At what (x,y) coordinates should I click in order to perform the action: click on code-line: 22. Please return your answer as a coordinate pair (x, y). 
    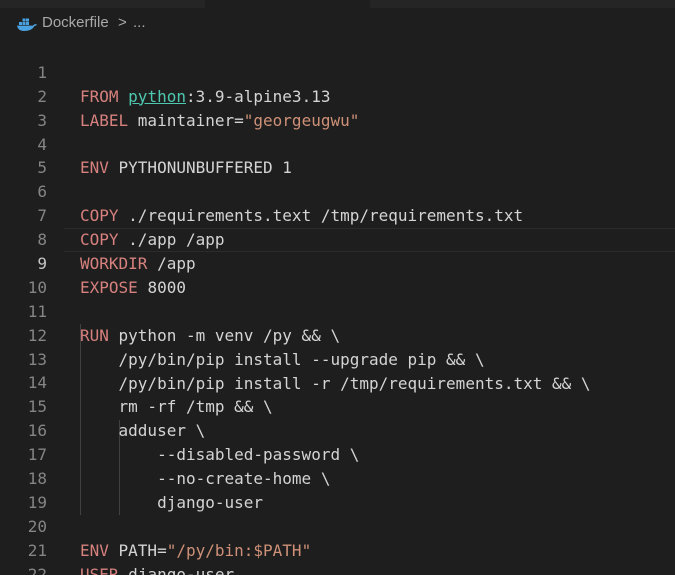
    Looking at the image, I should click on (337, 557).